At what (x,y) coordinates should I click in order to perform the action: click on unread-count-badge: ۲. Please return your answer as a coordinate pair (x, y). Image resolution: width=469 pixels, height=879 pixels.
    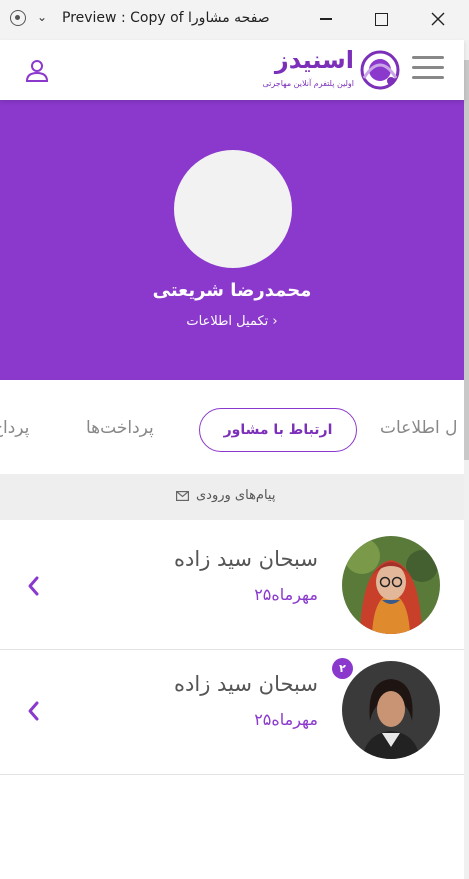
    Looking at the image, I should click on (342, 668).